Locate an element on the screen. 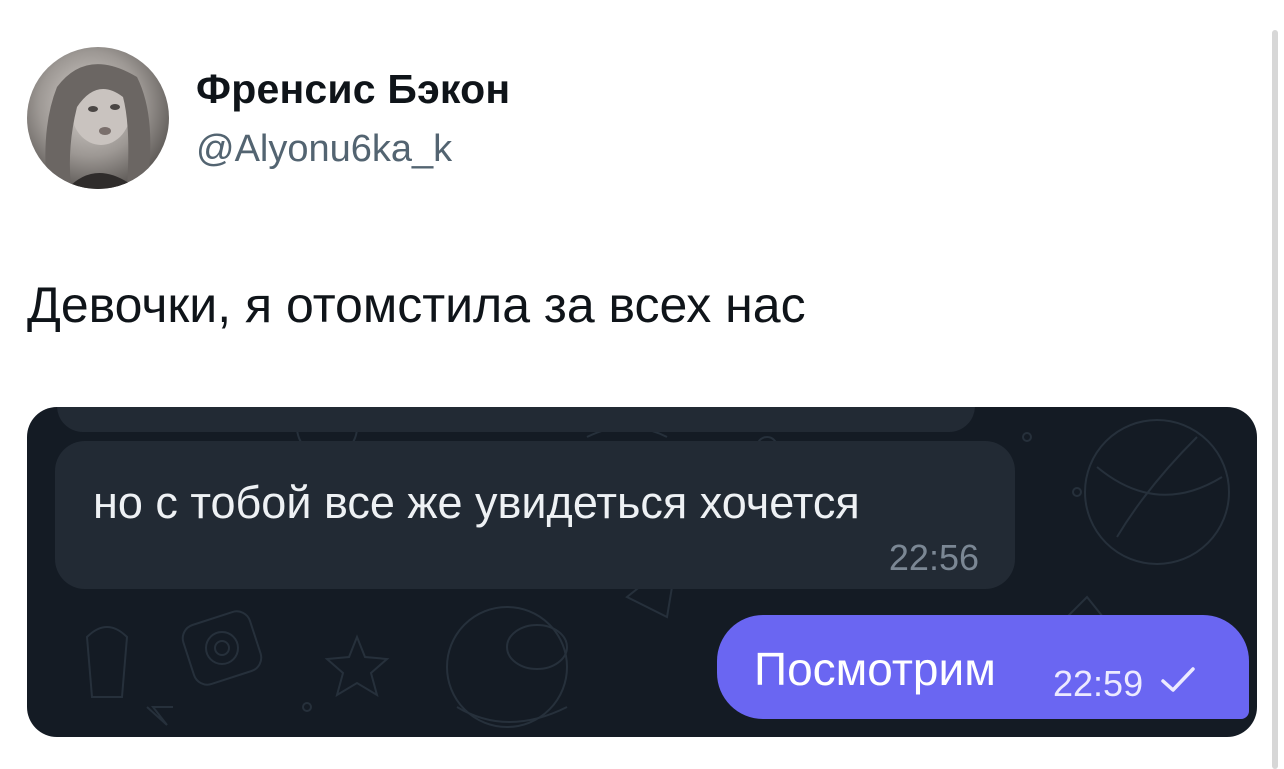 Image resolution: width=1284 pixels, height=769 pixels. incoming-message-text: но с тобой все же увидеться хочется is located at coordinates (476, 502).